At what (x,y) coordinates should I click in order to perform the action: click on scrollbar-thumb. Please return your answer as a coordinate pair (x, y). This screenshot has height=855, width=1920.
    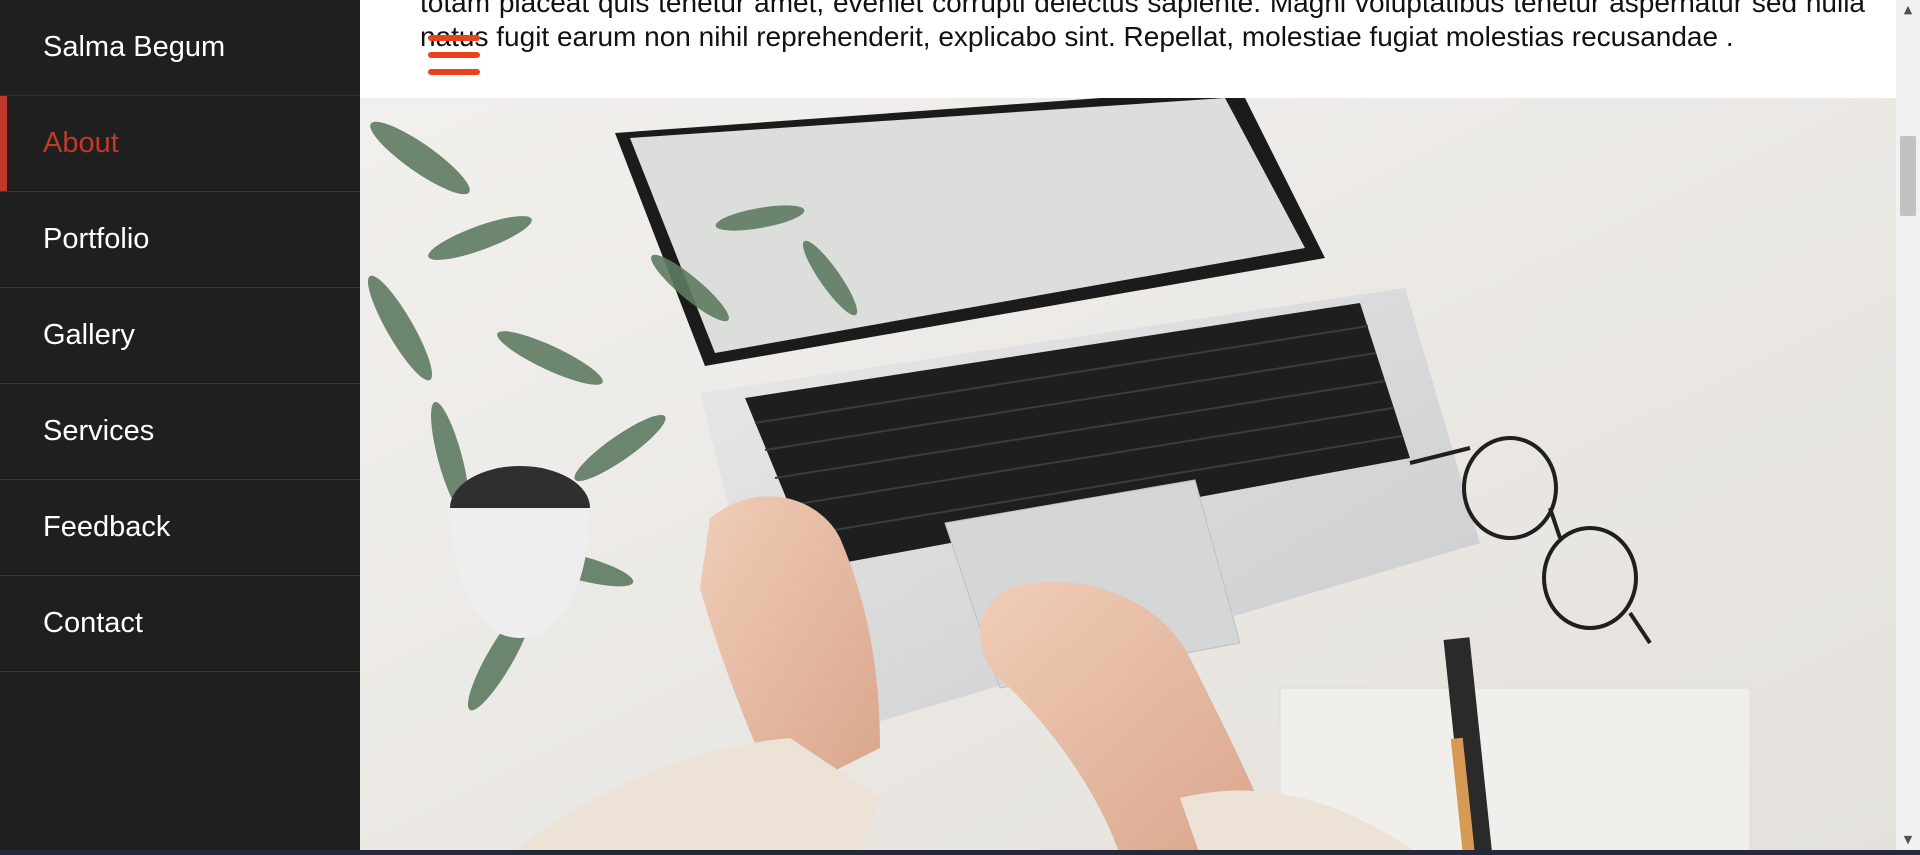
    Looking at the image, I should click on (1908, 176).